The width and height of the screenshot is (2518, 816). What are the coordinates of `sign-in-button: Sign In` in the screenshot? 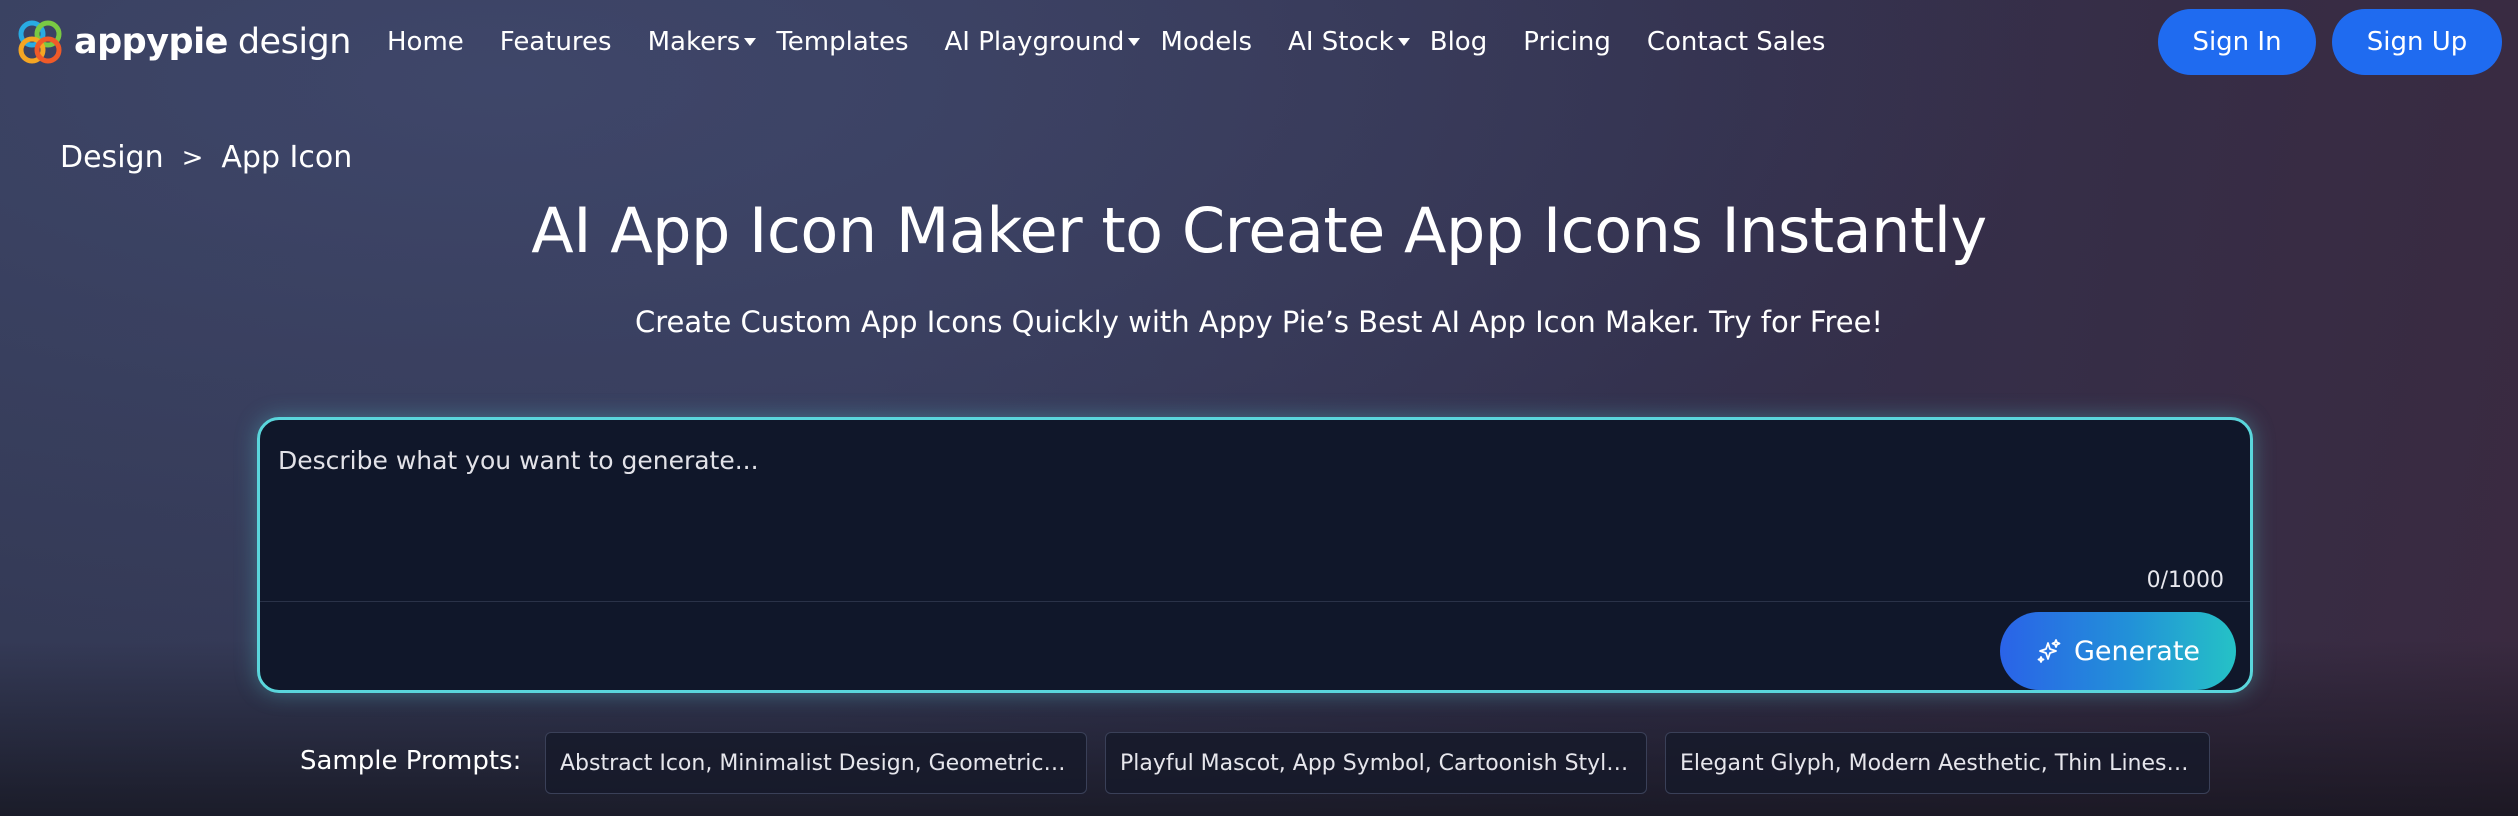 It's located at (2237, 42).